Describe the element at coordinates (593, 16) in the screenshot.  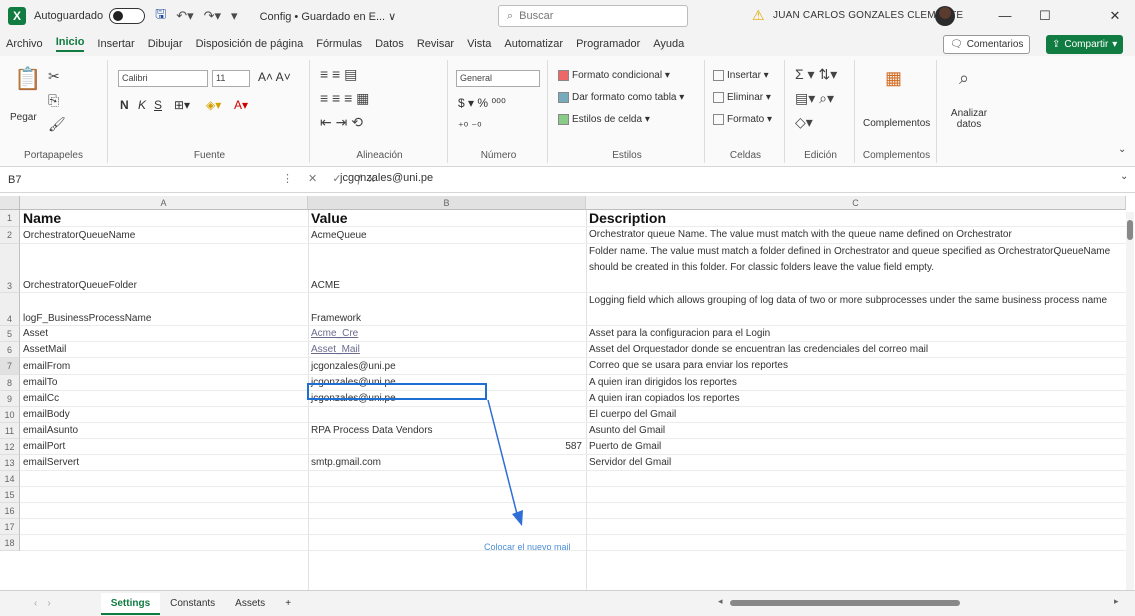
I see `search-box: ⌕ Buscar` at that location.